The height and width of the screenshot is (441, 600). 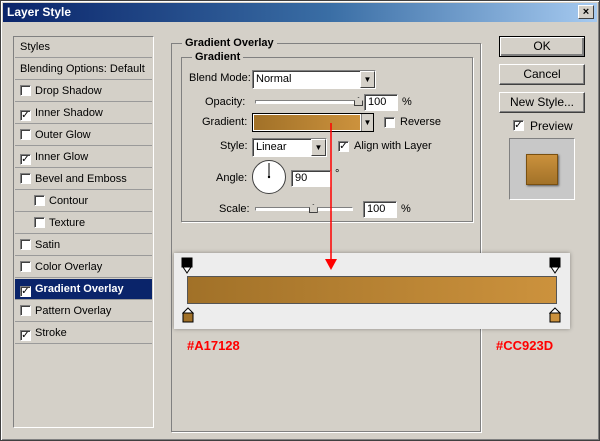 What do you see at coordinates (307, 122) in the screenshot?
I see `gradient-swatch` at bounding box center [307, 122].